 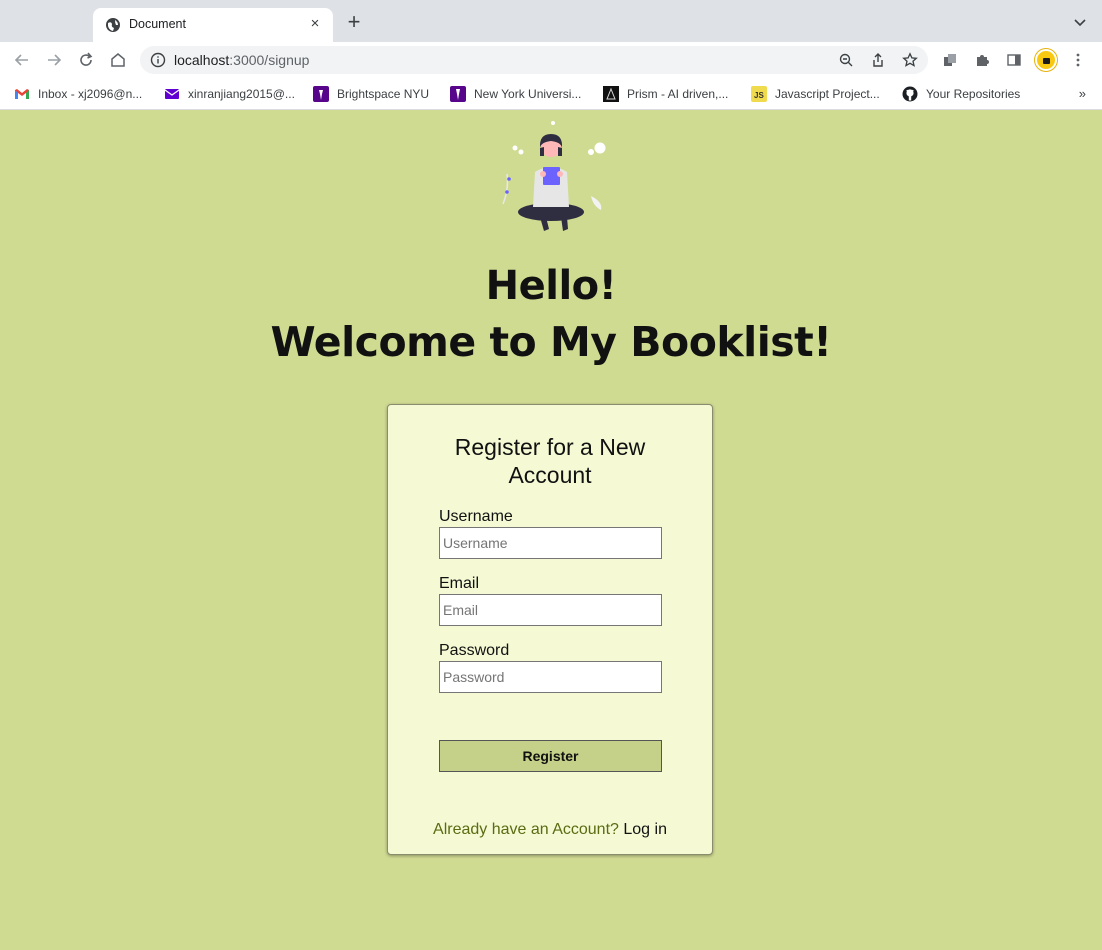 What do you see at coordinates (528, 829) in the screenshot?
I see `login-prompt: Already have an Account?` at bounding box center [528, 829].